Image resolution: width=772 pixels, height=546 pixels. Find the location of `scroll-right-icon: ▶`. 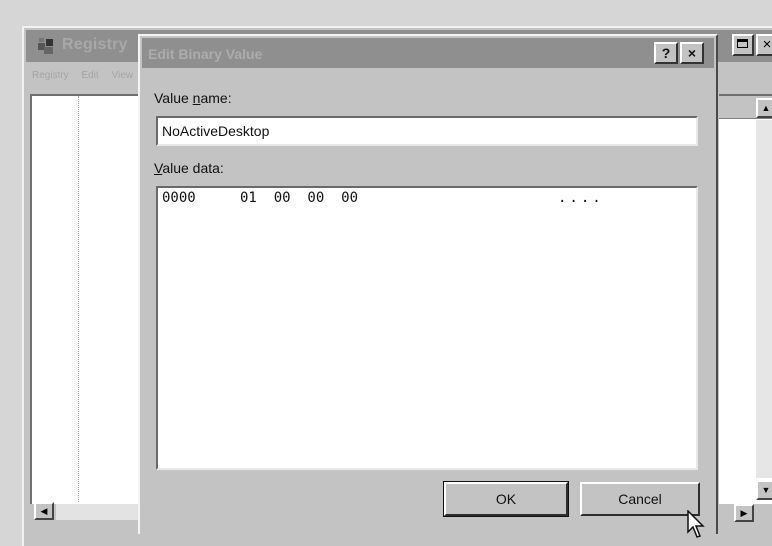

scroll-right-icon: ▶ is located at coordinates (744, 513).